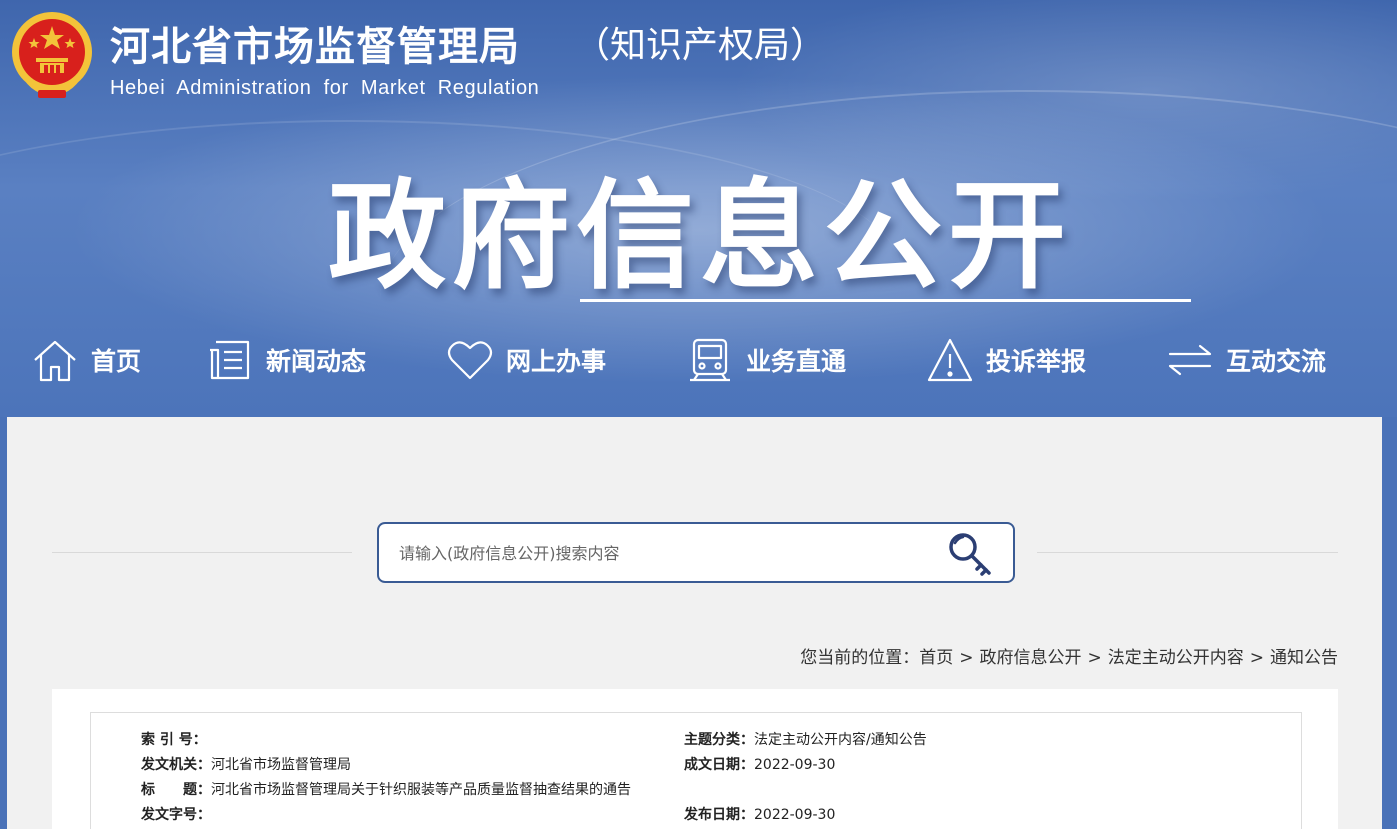 The height and width of the screenshot is (829, 1397). Describe the element at coordinates (1176, 658) in the screenshot. I see `breadcrumb-item-statutory: 法定主动公开内容` at that location.